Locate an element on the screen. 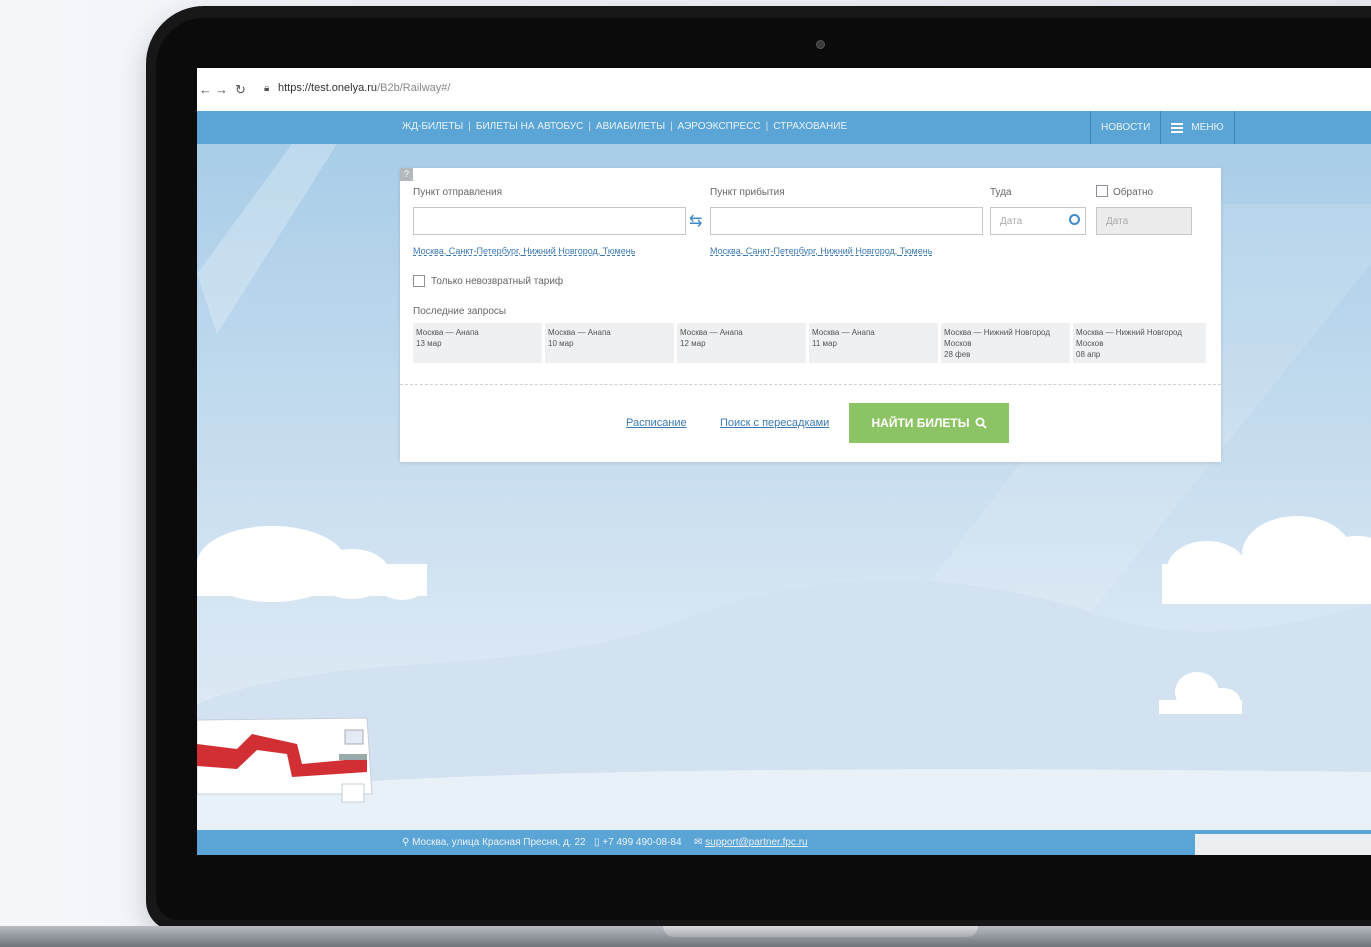 The height and width of the screenshot is (947, 1371). recent-label: Последние запросы is located at coordinates (460, 311).